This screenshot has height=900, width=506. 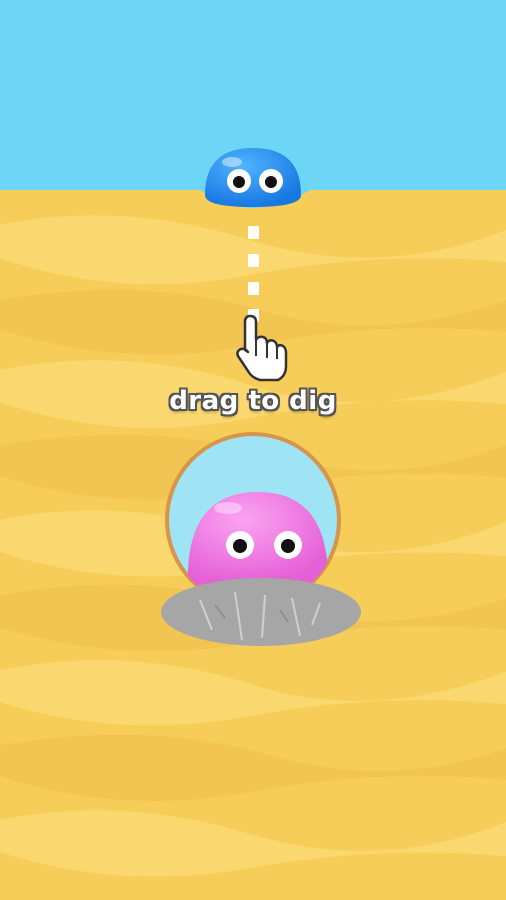 I want to click on instruction-label: drag to dig, so click(x=253, y=401).